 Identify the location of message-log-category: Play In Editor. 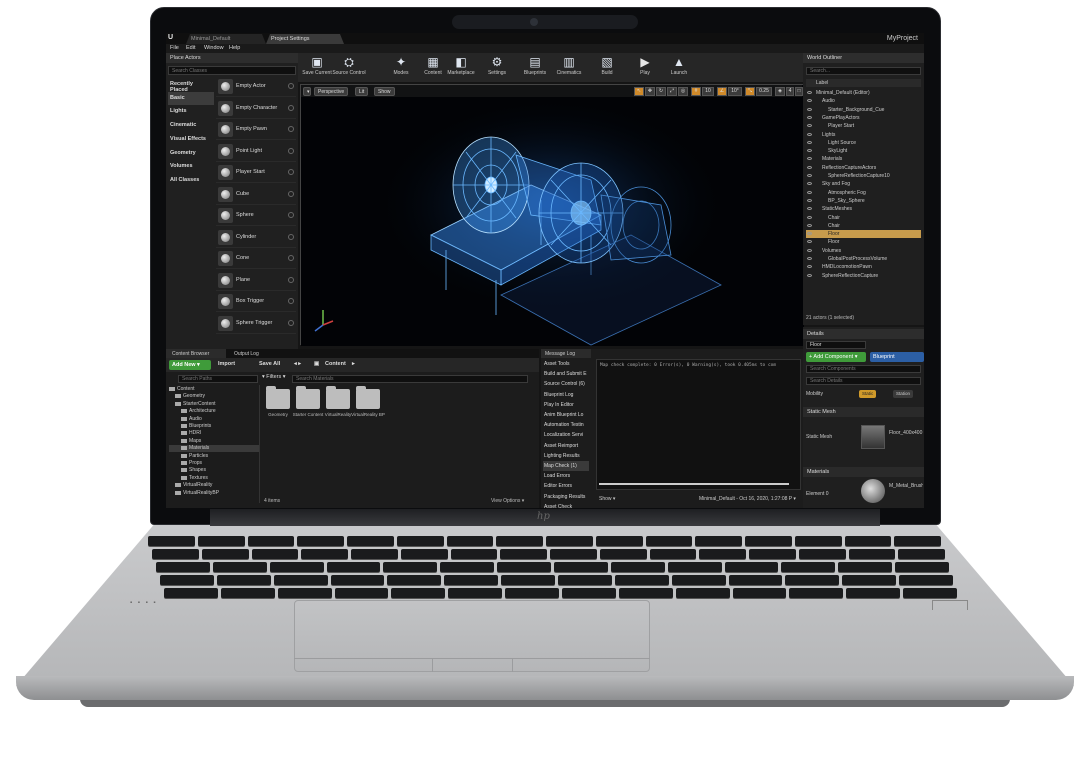
(566, 405).